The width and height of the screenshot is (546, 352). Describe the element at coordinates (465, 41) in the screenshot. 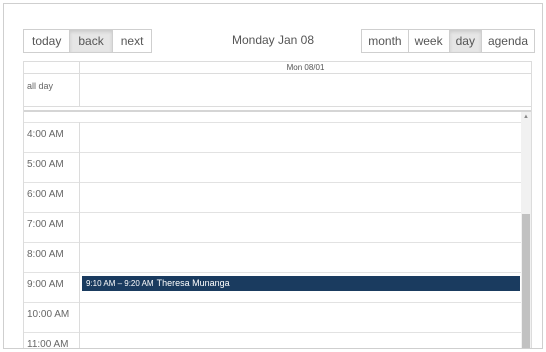

I see `day-view-button: day` at that location.